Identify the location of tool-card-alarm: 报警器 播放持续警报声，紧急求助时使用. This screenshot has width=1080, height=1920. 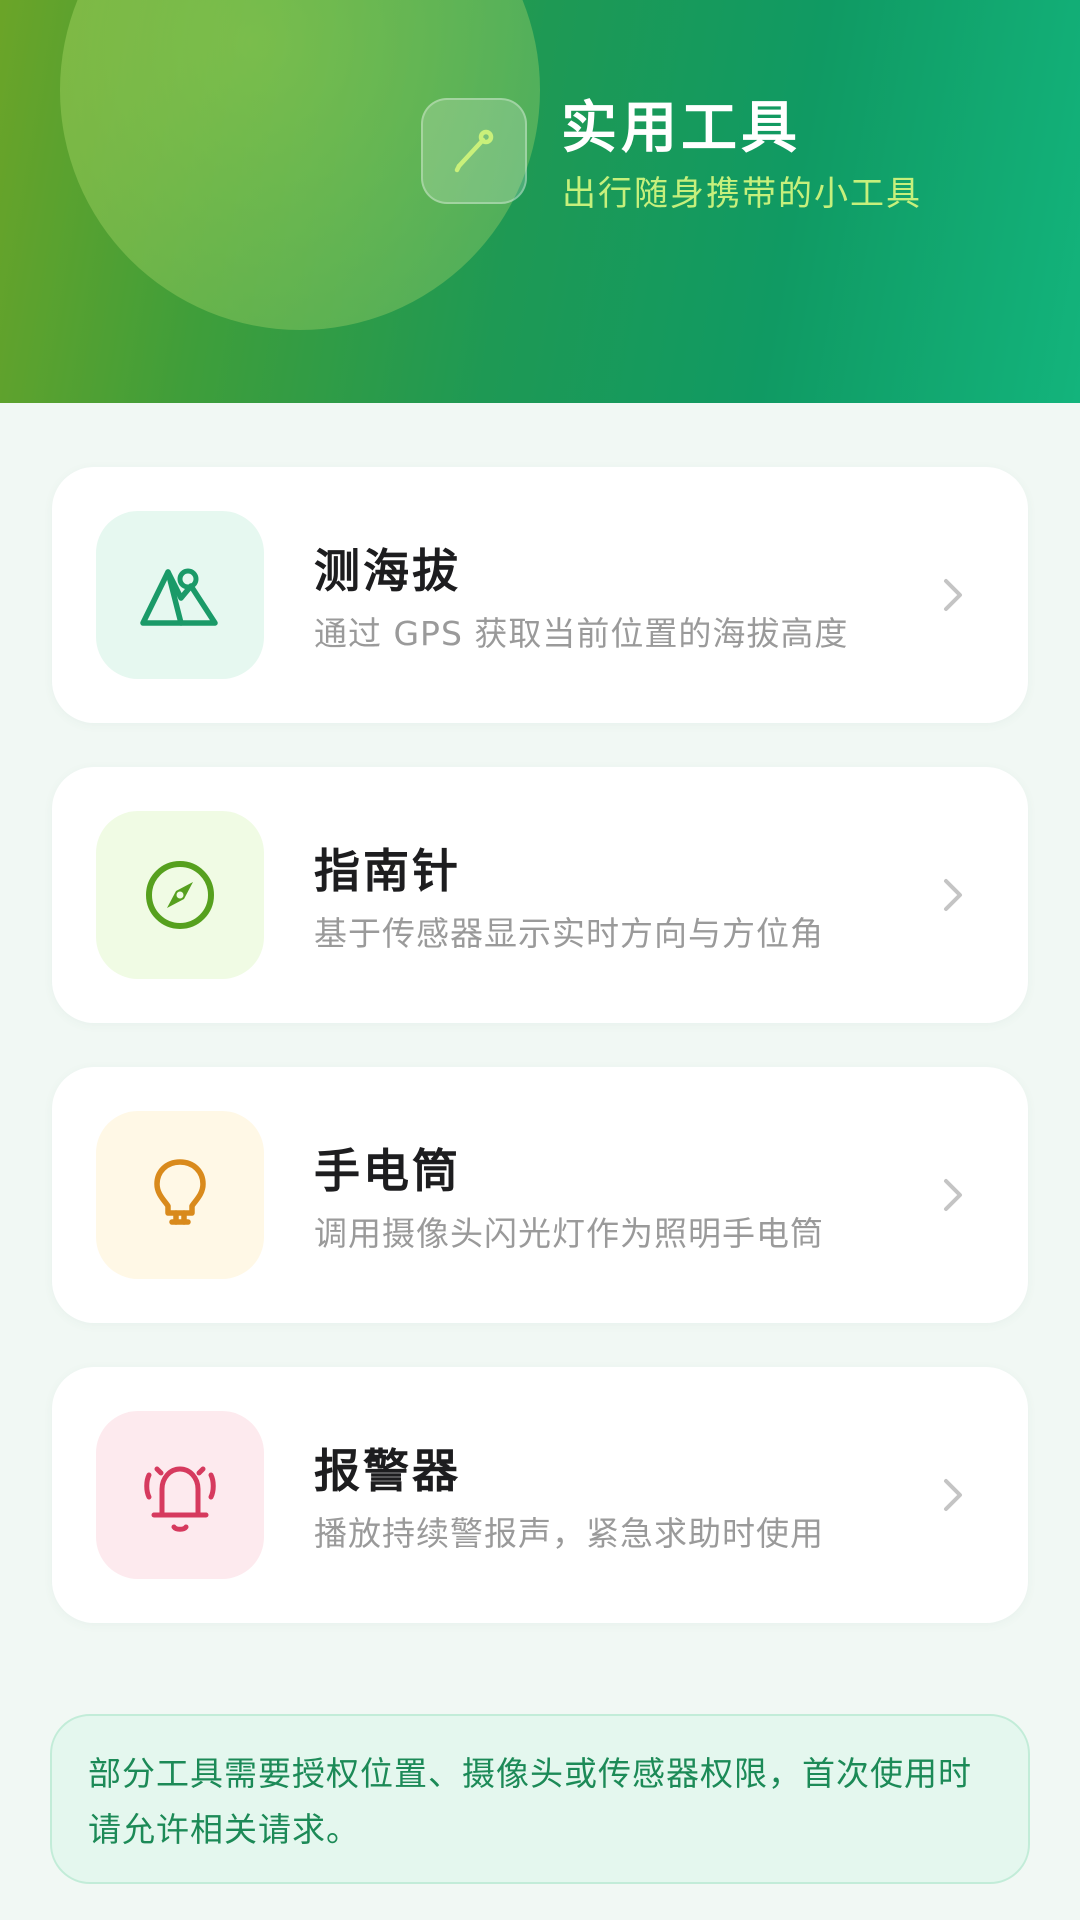
(540, 1495).